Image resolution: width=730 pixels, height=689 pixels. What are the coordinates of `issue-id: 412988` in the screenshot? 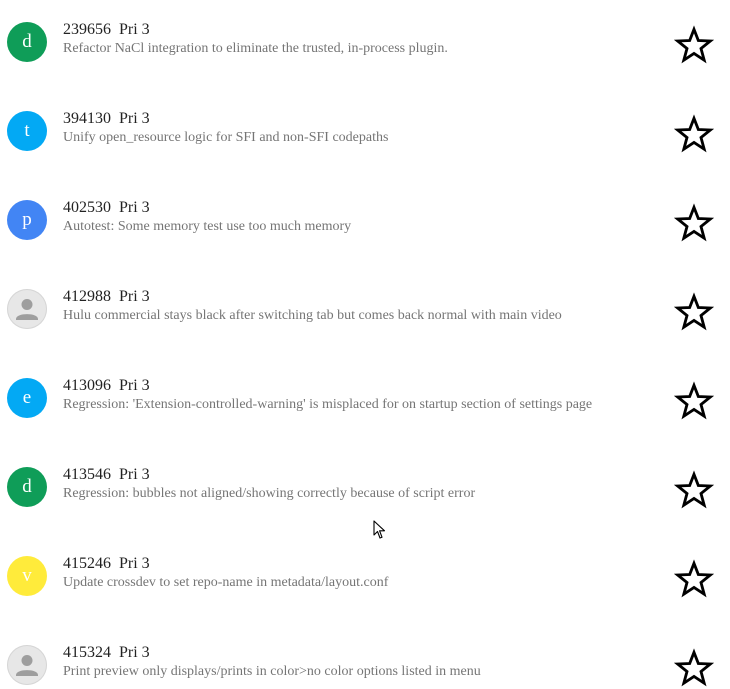 It's located at (87, 296).